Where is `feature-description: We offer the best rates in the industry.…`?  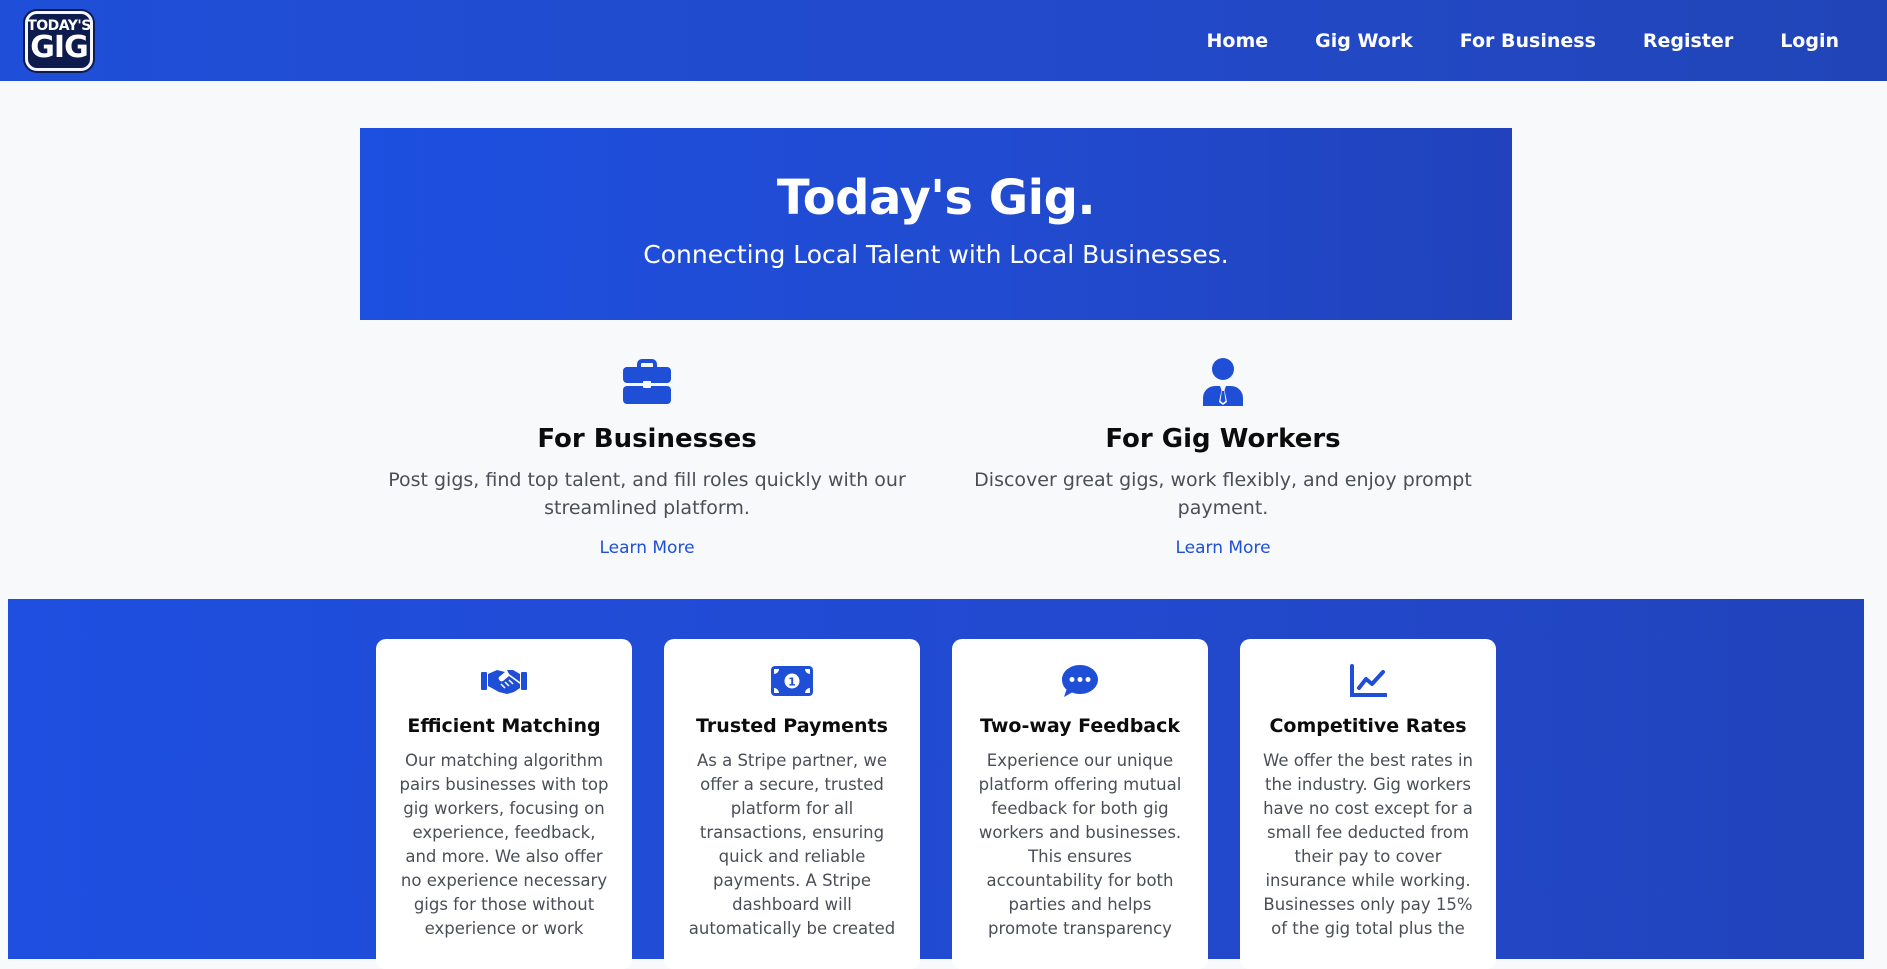 feature-description: We offer the best rates in the industry.… is located at coordinates (1368, 844).